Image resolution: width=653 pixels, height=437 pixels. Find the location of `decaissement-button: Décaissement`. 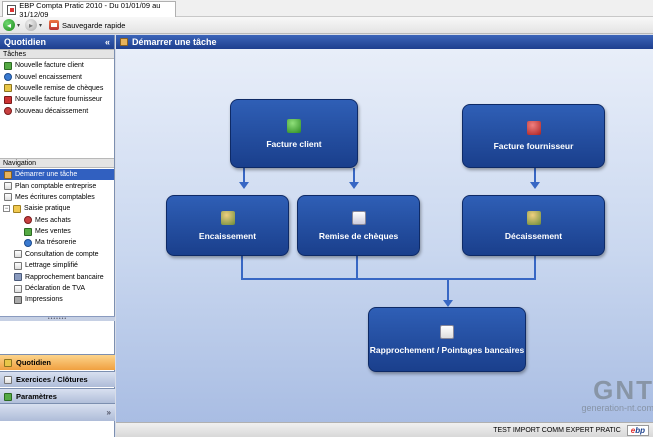

decaissement-button: Décaissement is located at coordinates (533, 225).